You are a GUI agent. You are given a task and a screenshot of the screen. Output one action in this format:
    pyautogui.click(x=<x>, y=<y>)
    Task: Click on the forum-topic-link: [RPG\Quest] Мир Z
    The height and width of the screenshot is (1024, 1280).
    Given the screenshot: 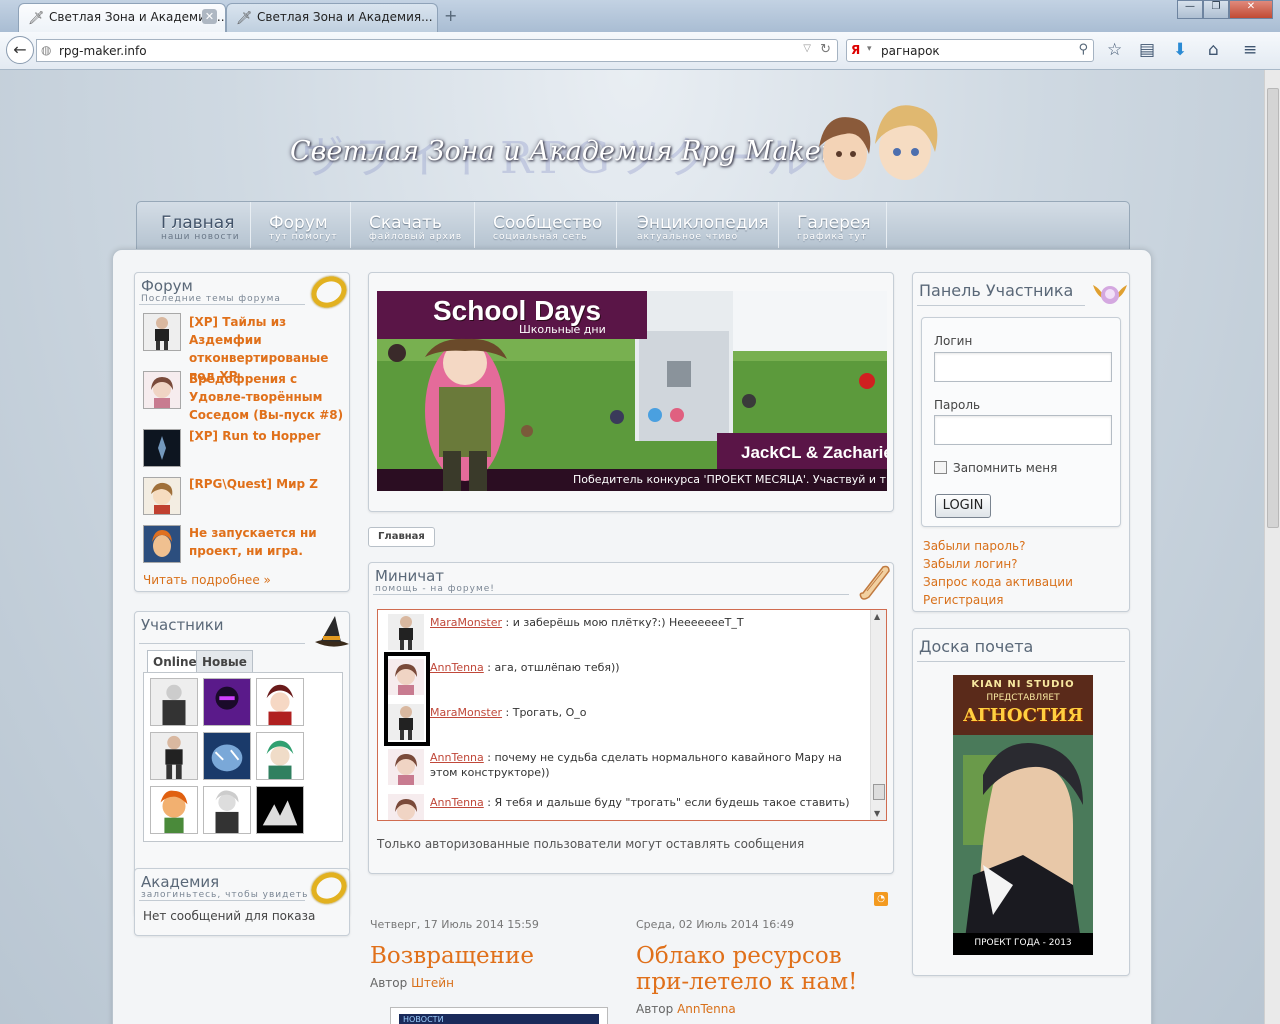 What is the action you would take?
    pyautogui.click(x=267, y=484)
    